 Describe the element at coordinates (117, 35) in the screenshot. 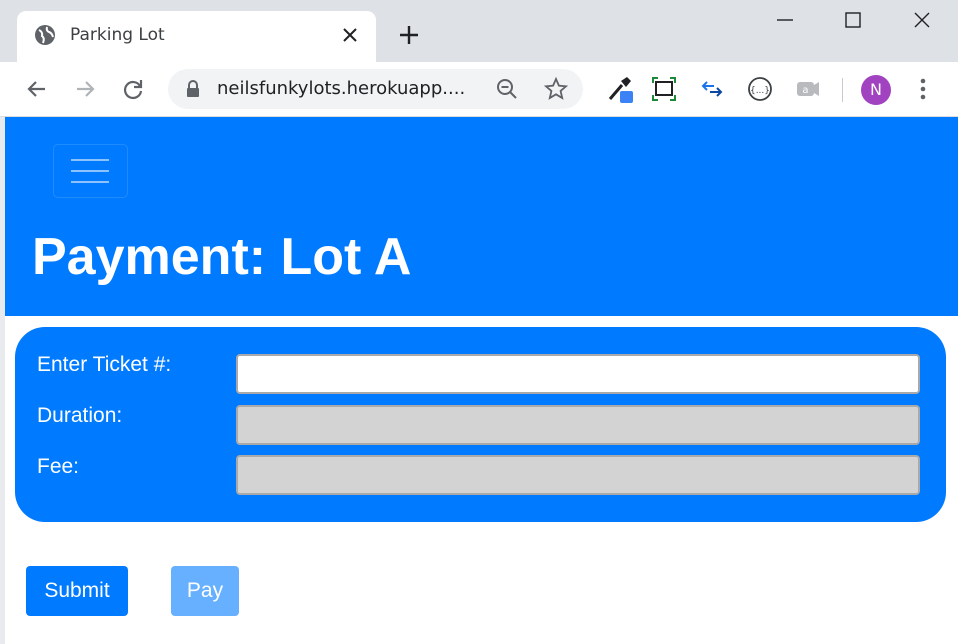

I see `tab-title: Parking Lot` at that location.